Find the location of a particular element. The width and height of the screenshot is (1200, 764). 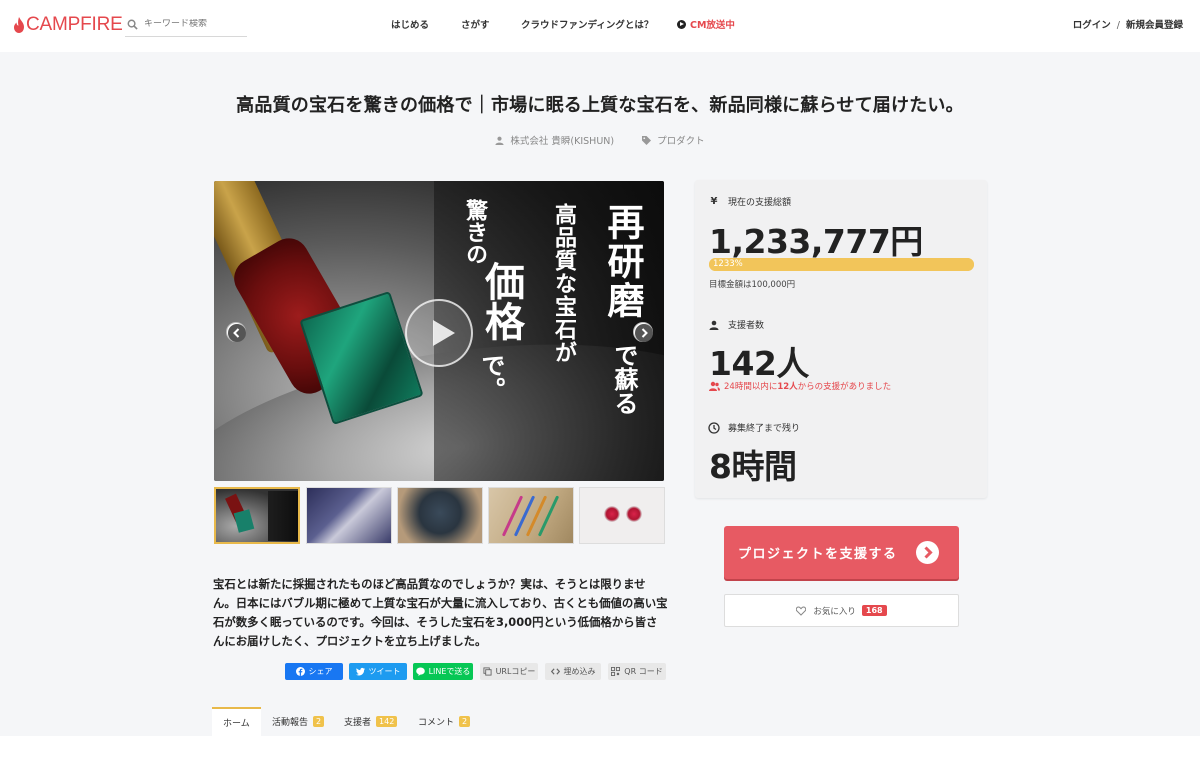

tab-backers: 支援者 142 is located at coordinates (370, 721).